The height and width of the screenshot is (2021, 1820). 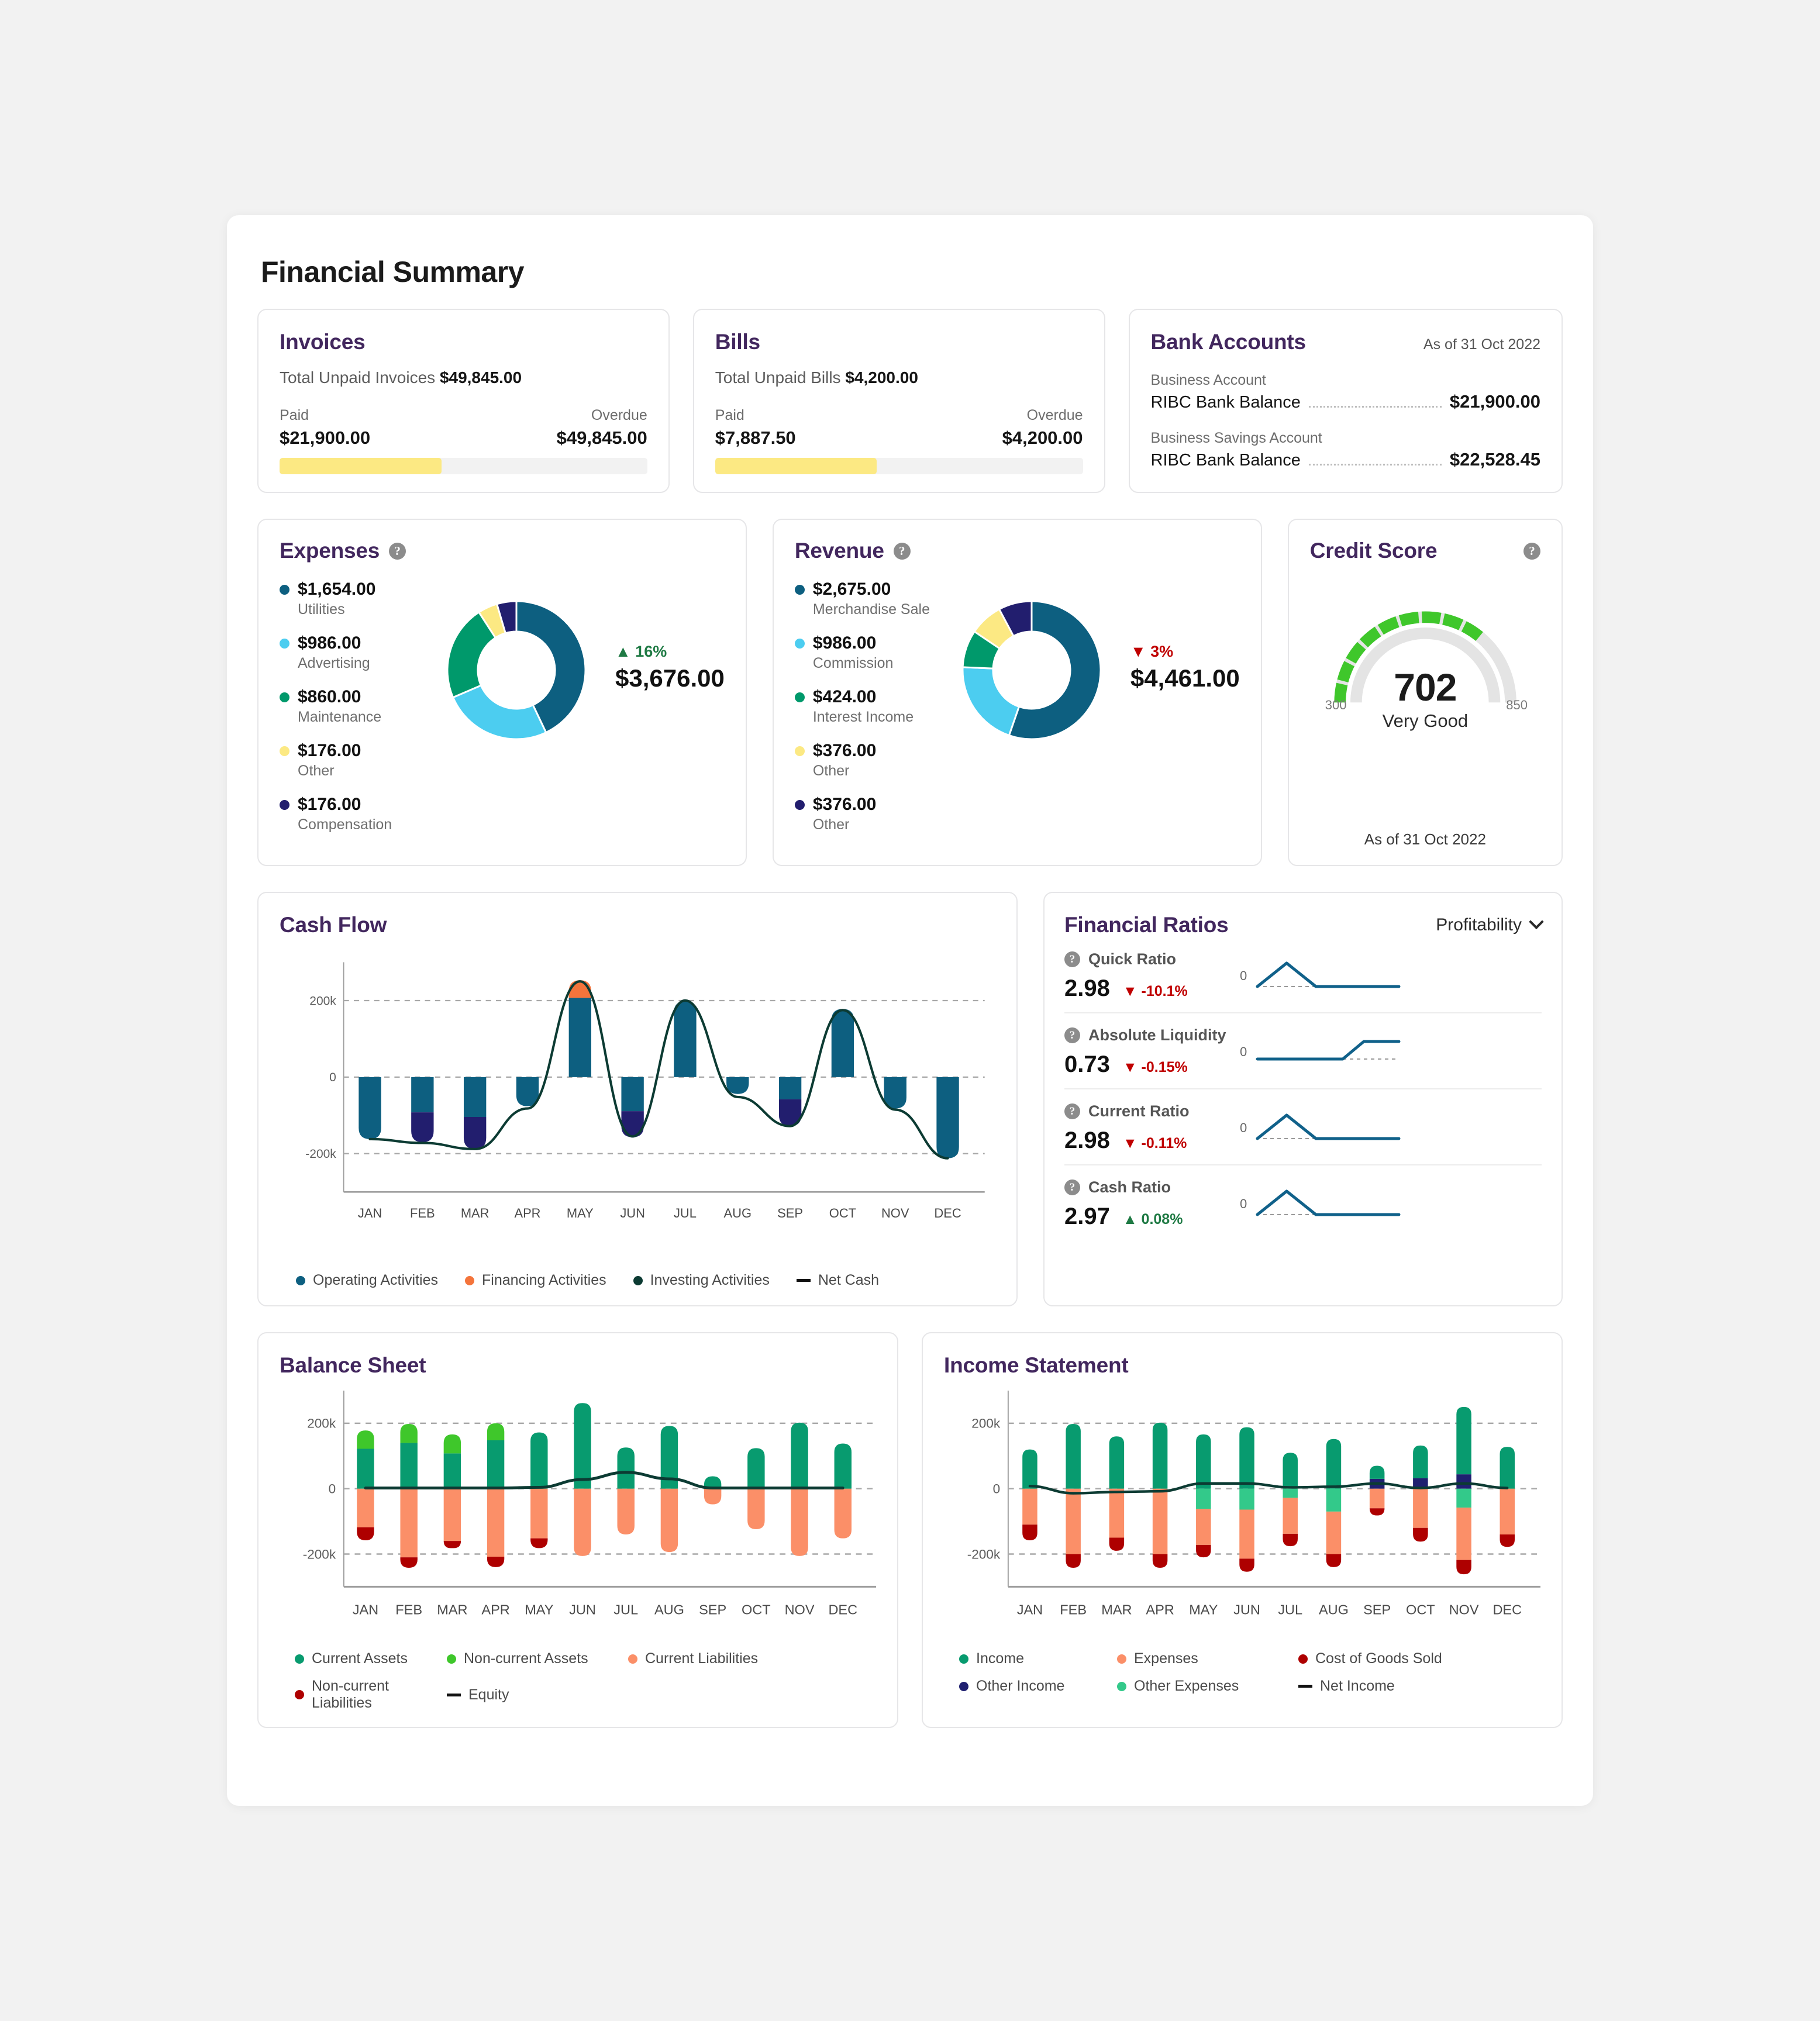 I want to click on page-title: Financial Summary, so click(x=393, y=272).